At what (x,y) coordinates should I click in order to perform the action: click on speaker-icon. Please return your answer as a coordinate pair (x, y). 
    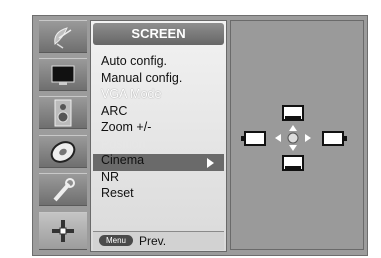
    Looking at the image, I should click on (63, 112).